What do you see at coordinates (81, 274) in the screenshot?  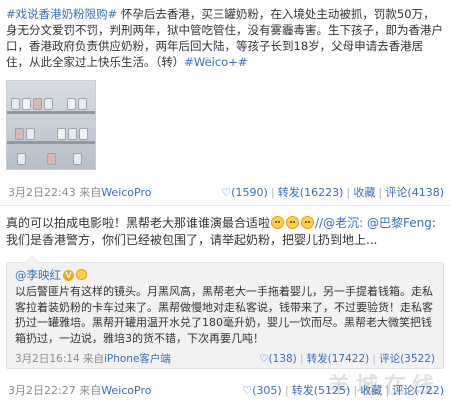 I see `member-icon` at bounding box center [81, 274].